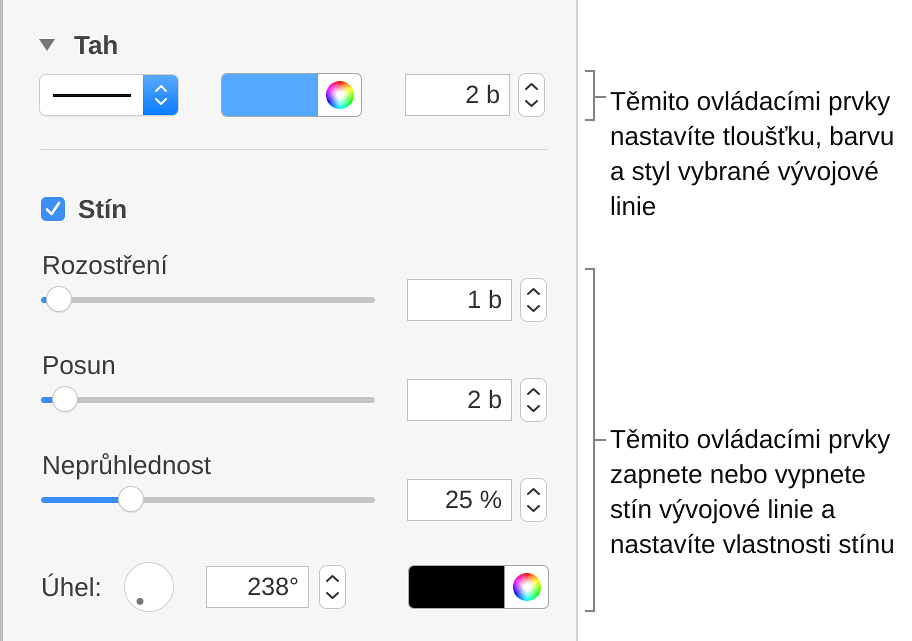 This screenshot has width=912, height=641. I want to click on number-field: 25 %, so click(459, 499).